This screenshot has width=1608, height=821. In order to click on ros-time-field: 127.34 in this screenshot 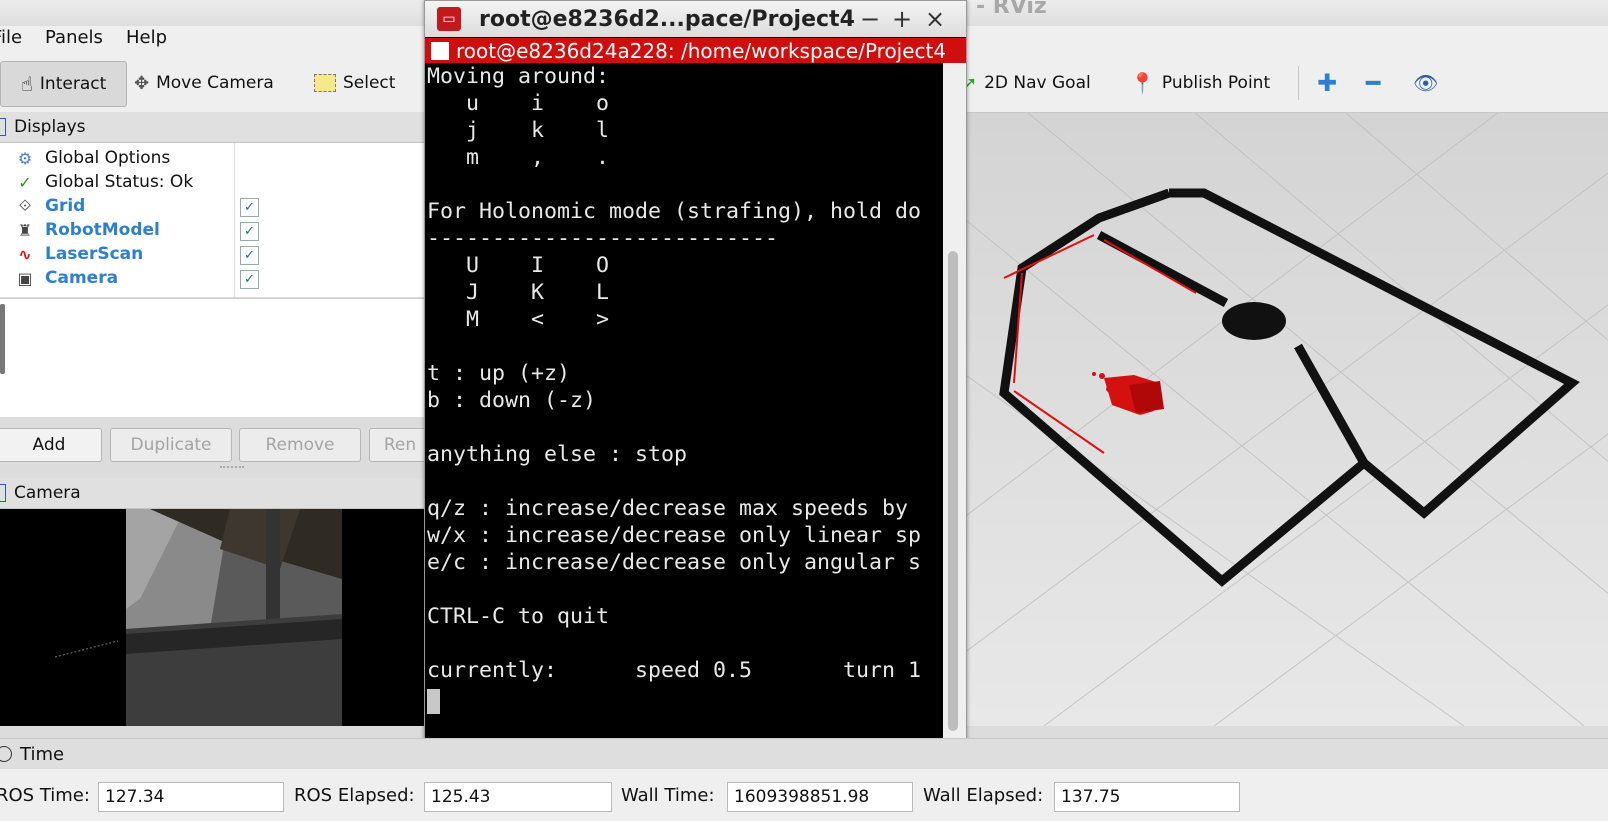, I will do `click(191, 797)`.